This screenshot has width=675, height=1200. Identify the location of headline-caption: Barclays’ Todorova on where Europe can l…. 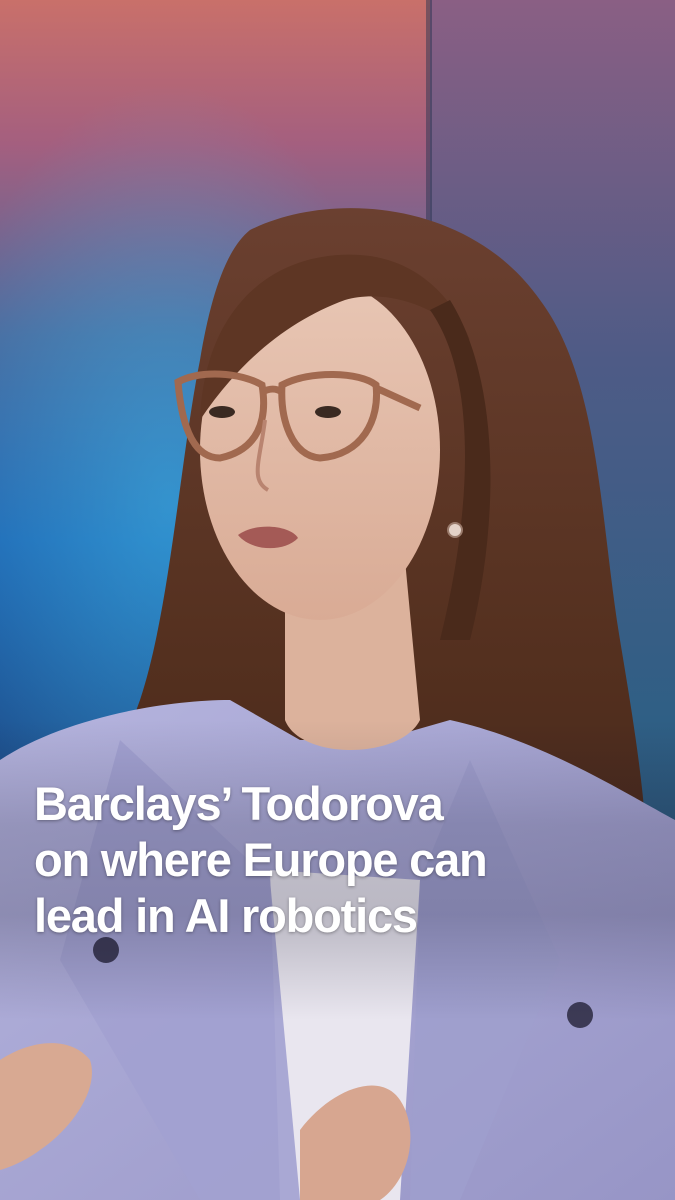
(334, 860).